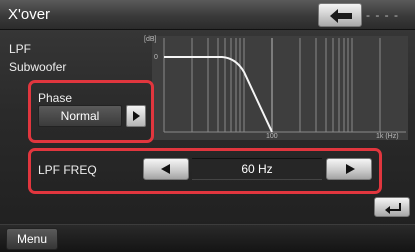  I want to click on return-icon, so click(393, 208).